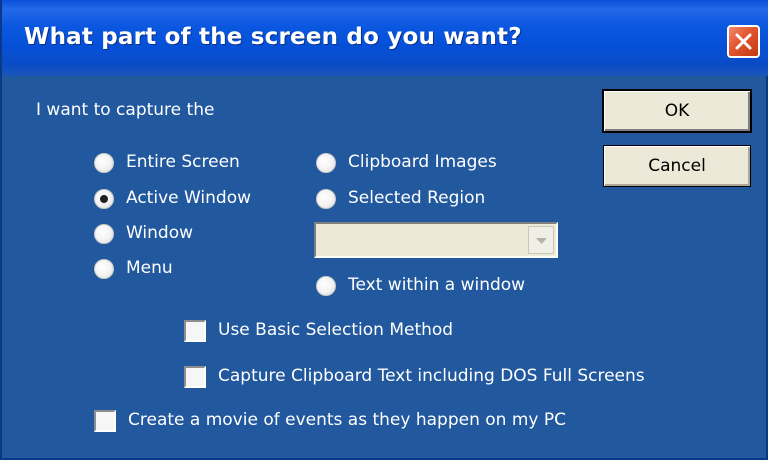  I want to click on close-button, so click(743, 41).